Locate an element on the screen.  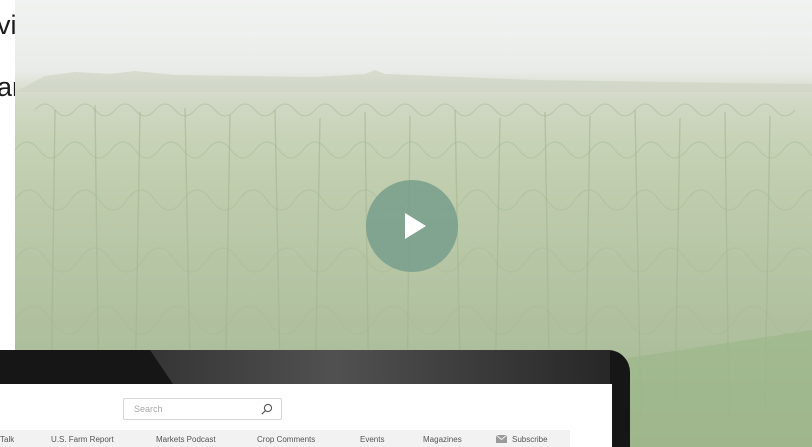
bezel-glare is located at coordinates (380, 367).